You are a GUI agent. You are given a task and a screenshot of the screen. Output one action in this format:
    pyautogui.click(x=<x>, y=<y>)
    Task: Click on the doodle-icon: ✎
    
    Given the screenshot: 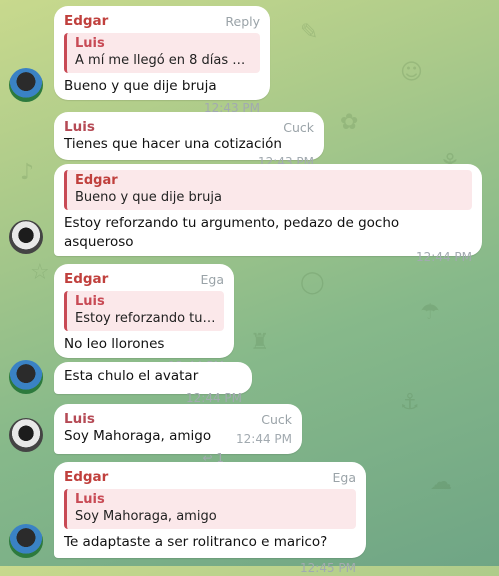 What is the action you would take?
    pyautogui.click(x=309, y=32)
    